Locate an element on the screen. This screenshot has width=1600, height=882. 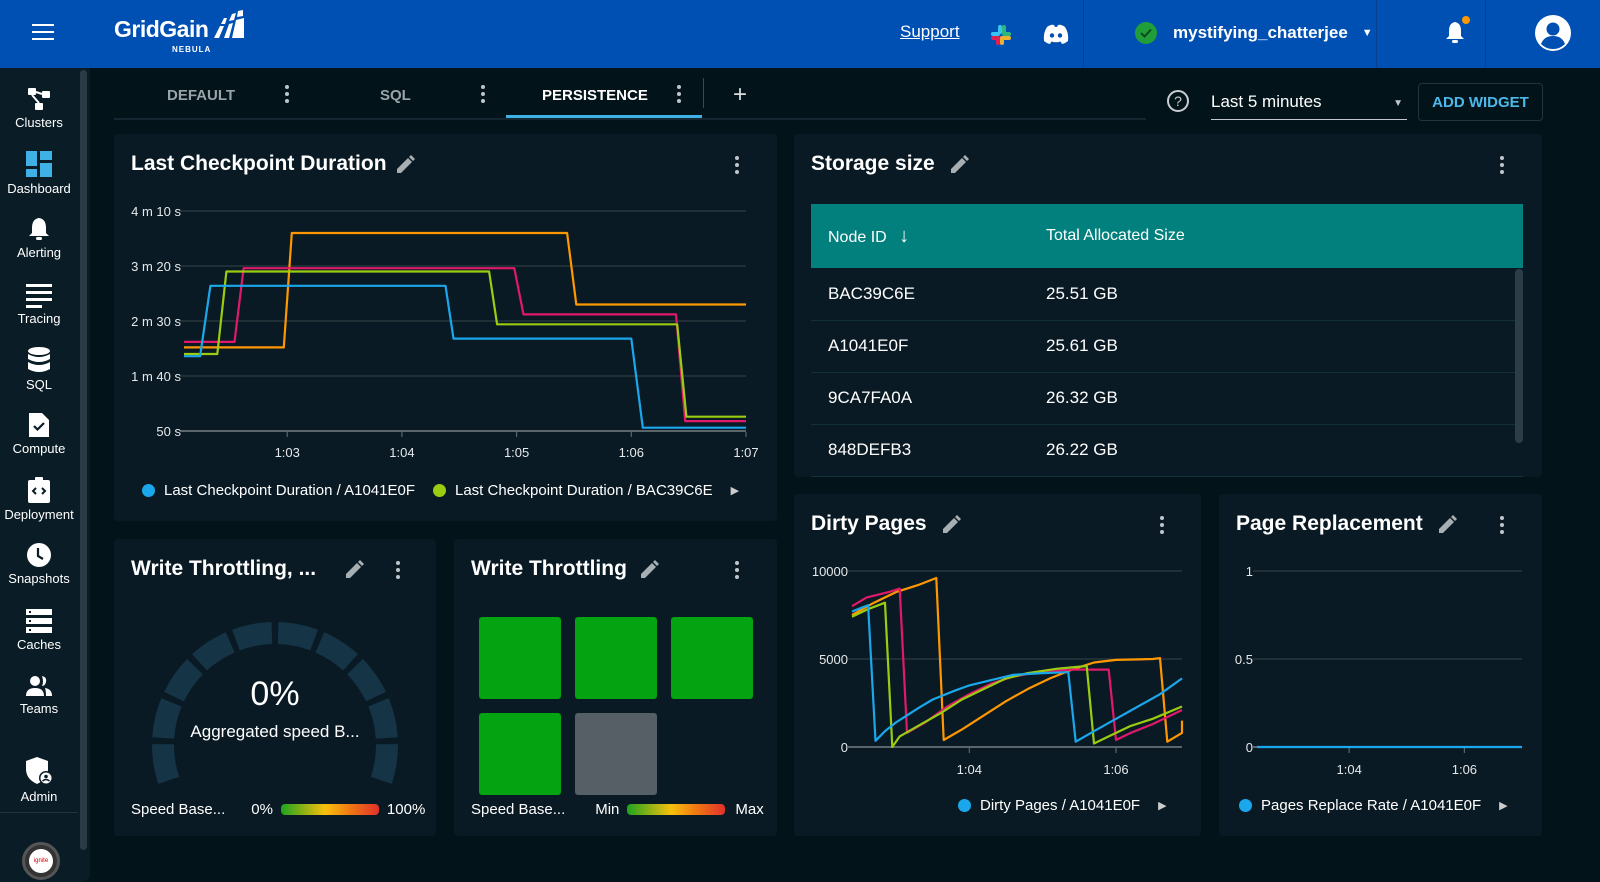
tab-label: PERSISTENCE is located at coordinates (595, 95).